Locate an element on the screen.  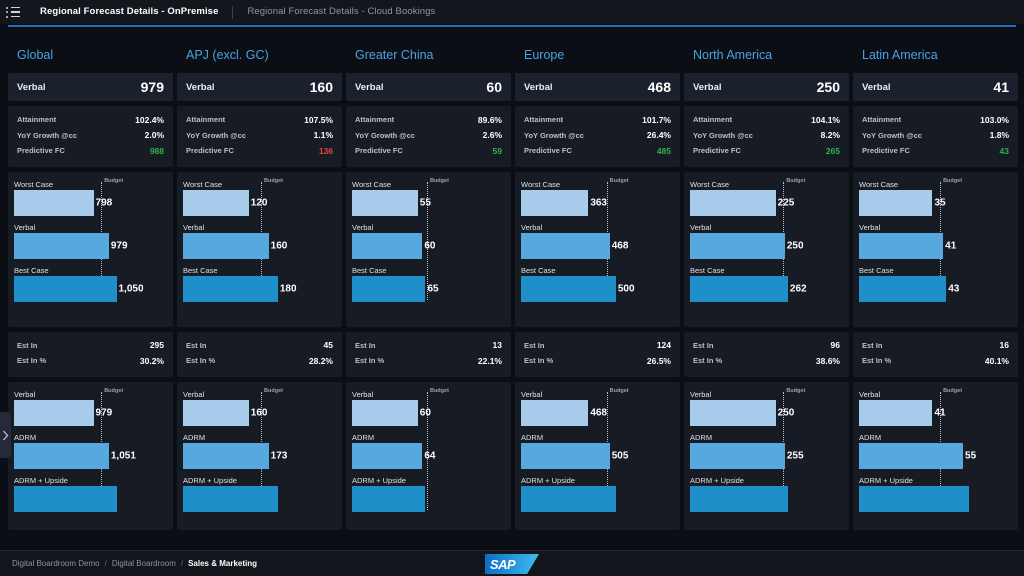
metric-row-attainment: Attainment 89.6% is located at coordinates (428, 120).